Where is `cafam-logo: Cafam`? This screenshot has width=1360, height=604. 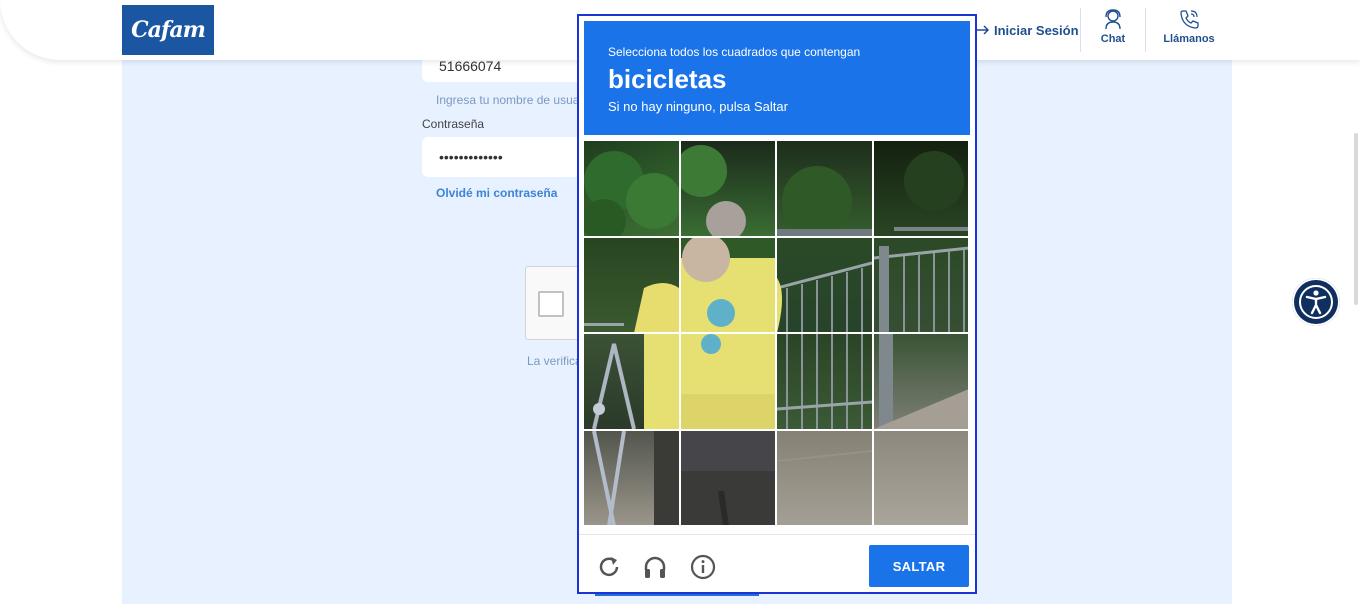 cafam-logo: Cafam is located at coordinates (168, 30).